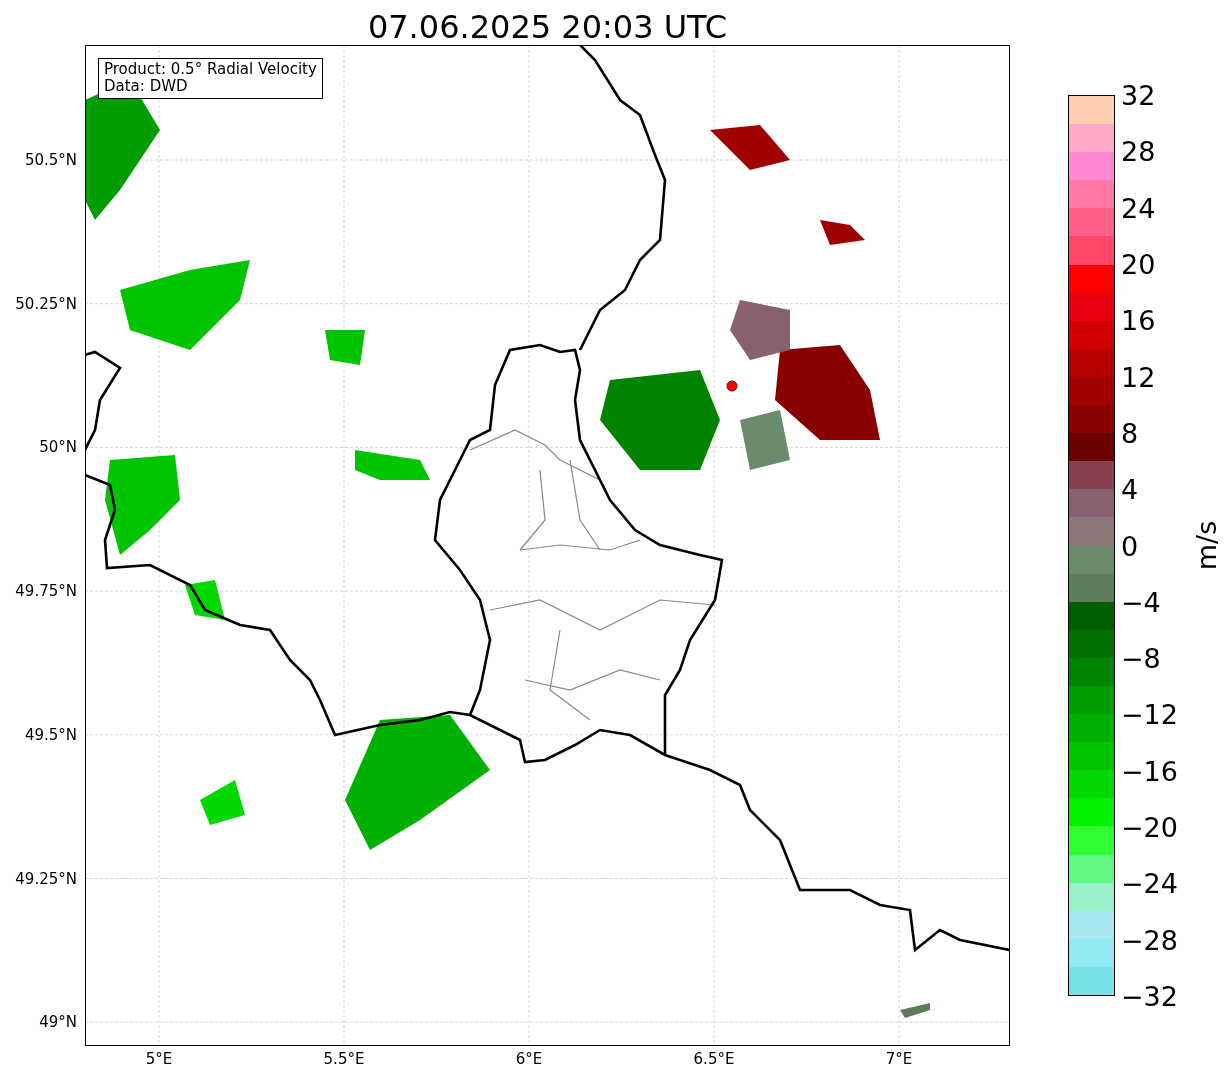  I want to click on x-tick-label: 5°E, so click(159, 1059).